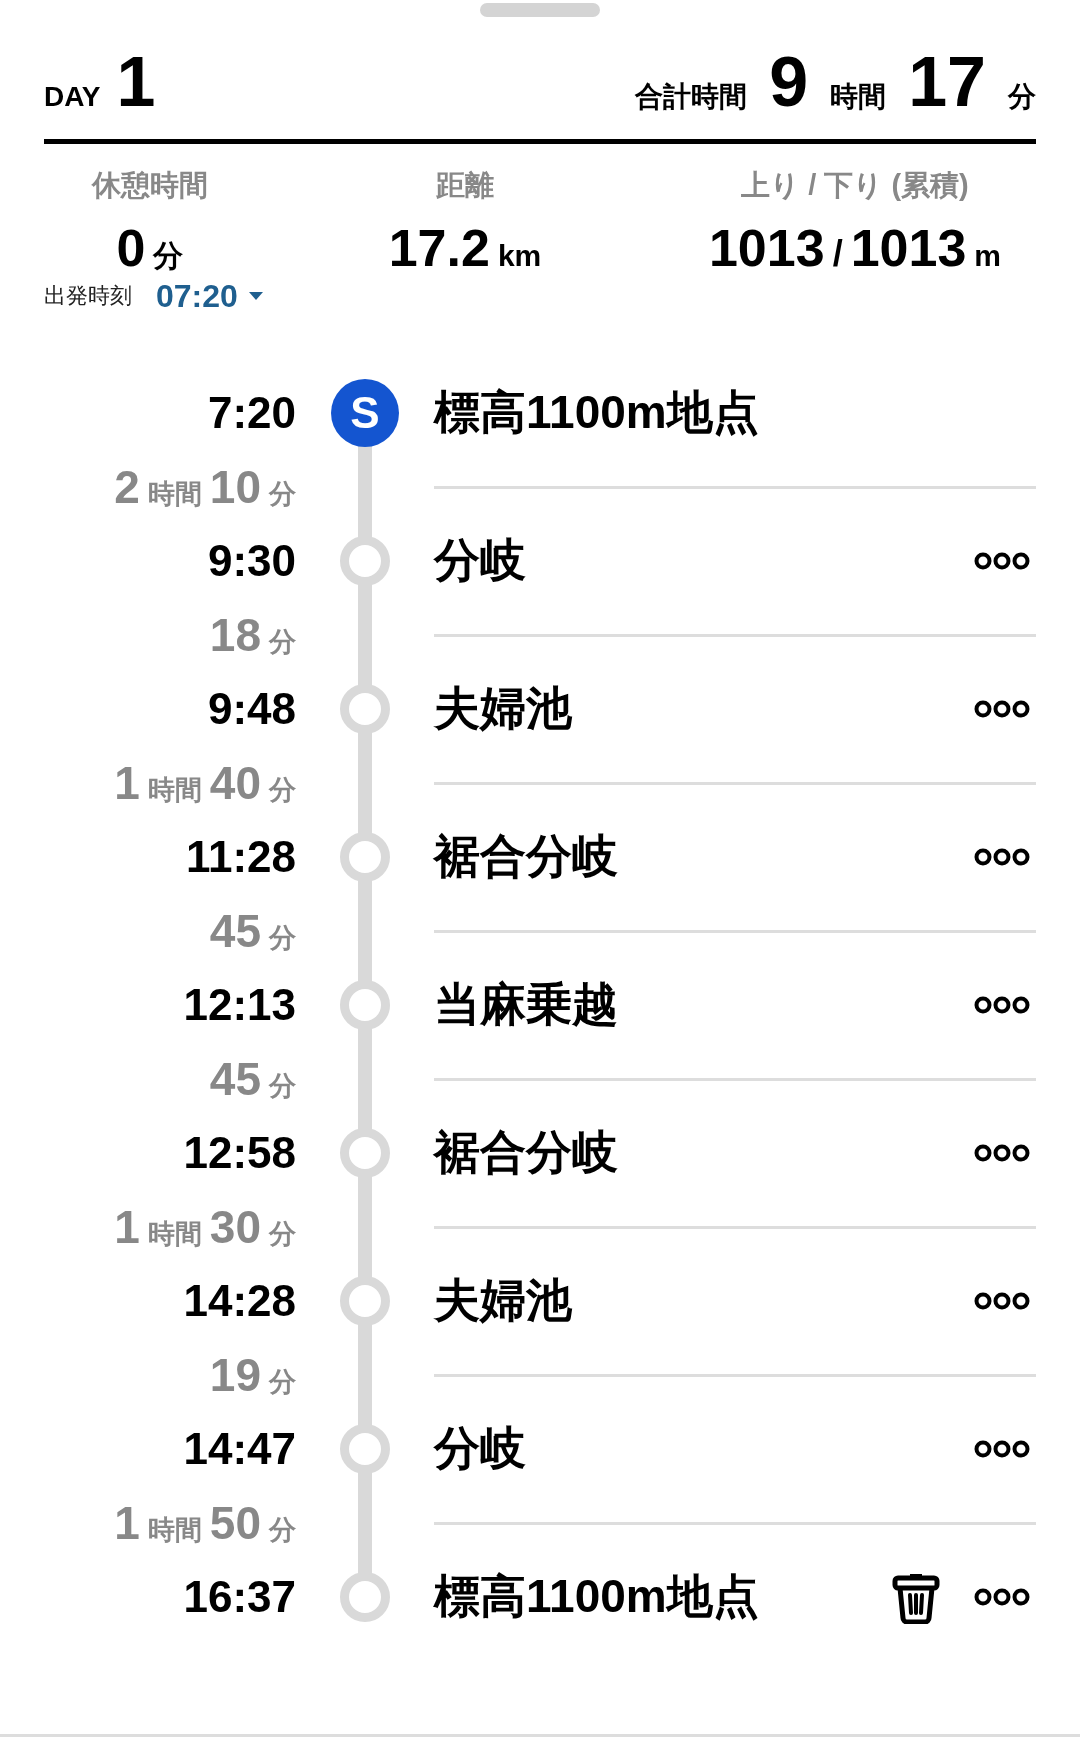  I want to click on total-minutes: 17, so click(947, 82).